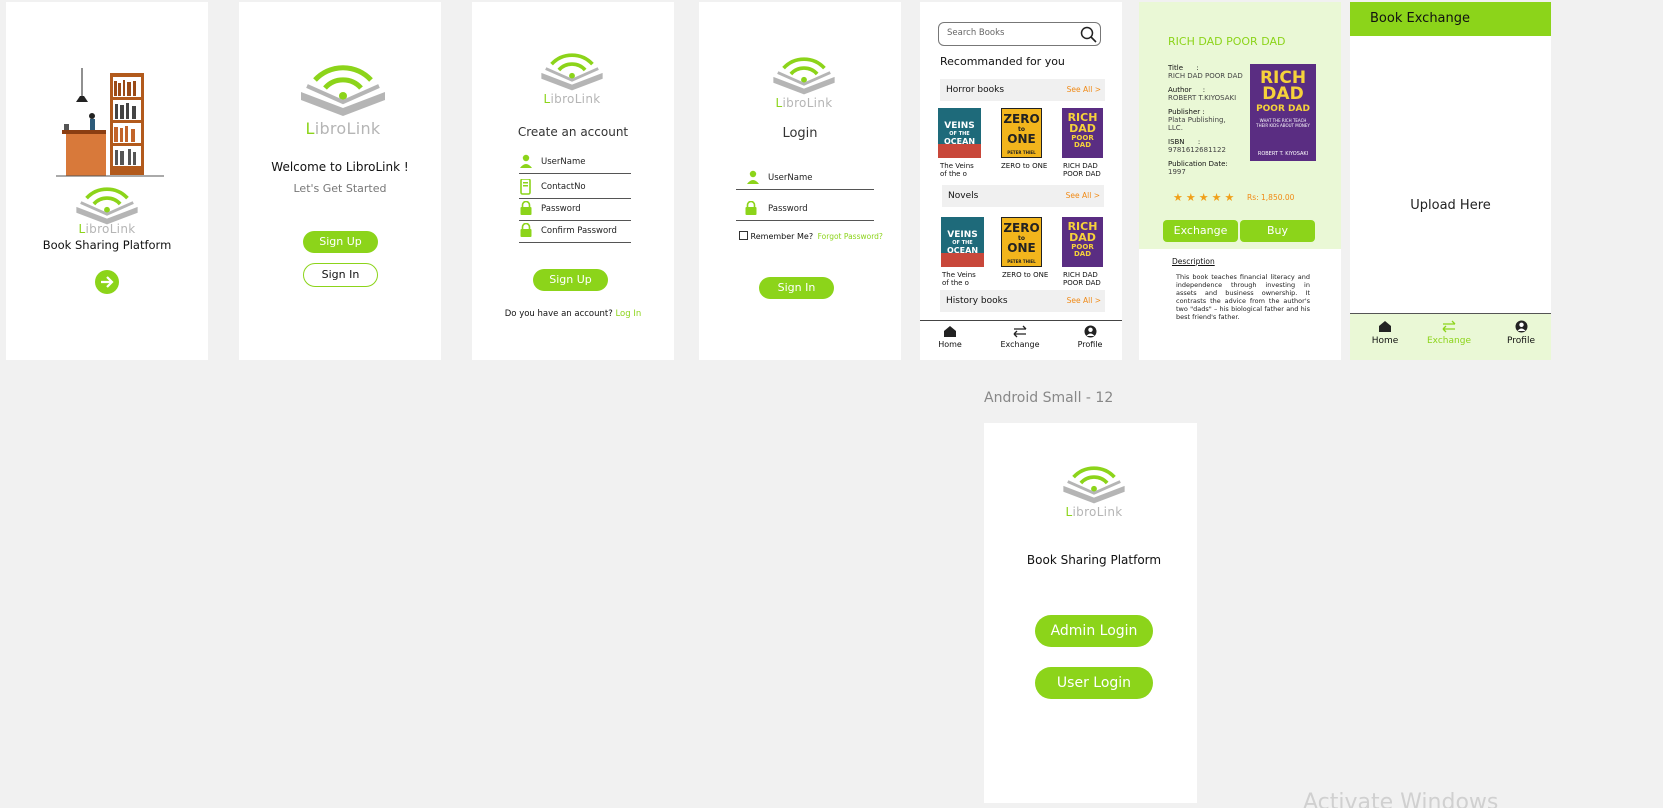 This screenshot has width=1663, height=808. What do you see at coordinates (1202, 94) in the screenshot?
I see `detail-row: Author : ROBERT T.KIYOSAKI` at bounding box center [1202, 94].